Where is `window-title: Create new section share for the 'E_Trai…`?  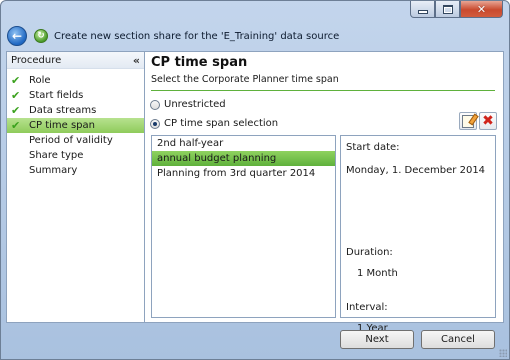
window-title: Create new section share for the 'E_Trai… is located at coordinates (197, 36).